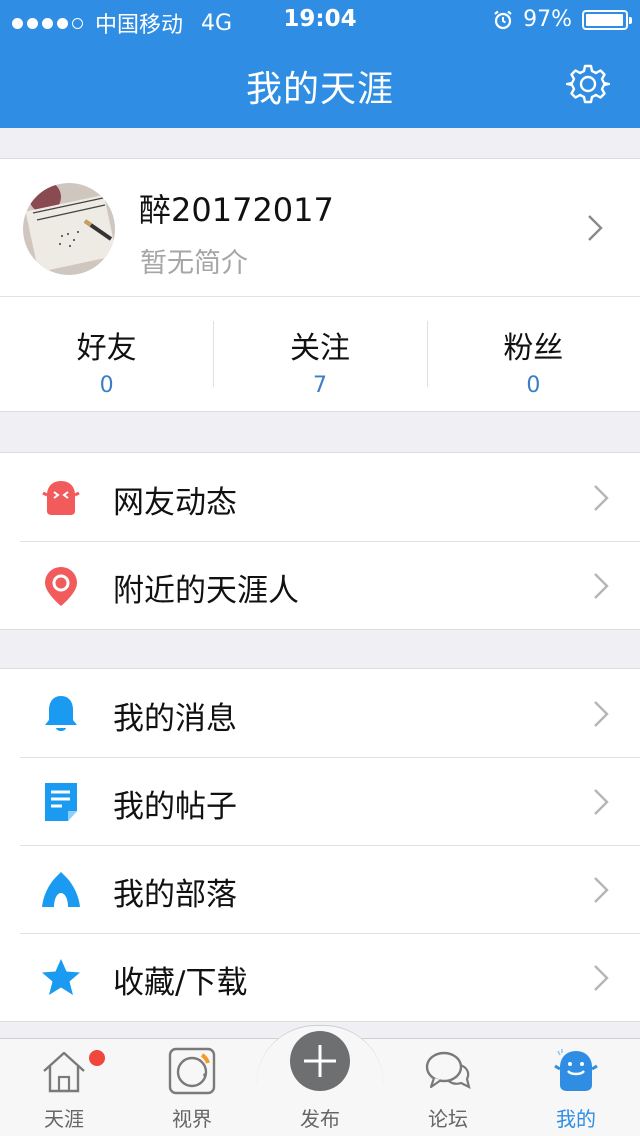  Describe the element at coordinates (61, 498) in the screenshot. I see `friend-activity-icon` at that location.